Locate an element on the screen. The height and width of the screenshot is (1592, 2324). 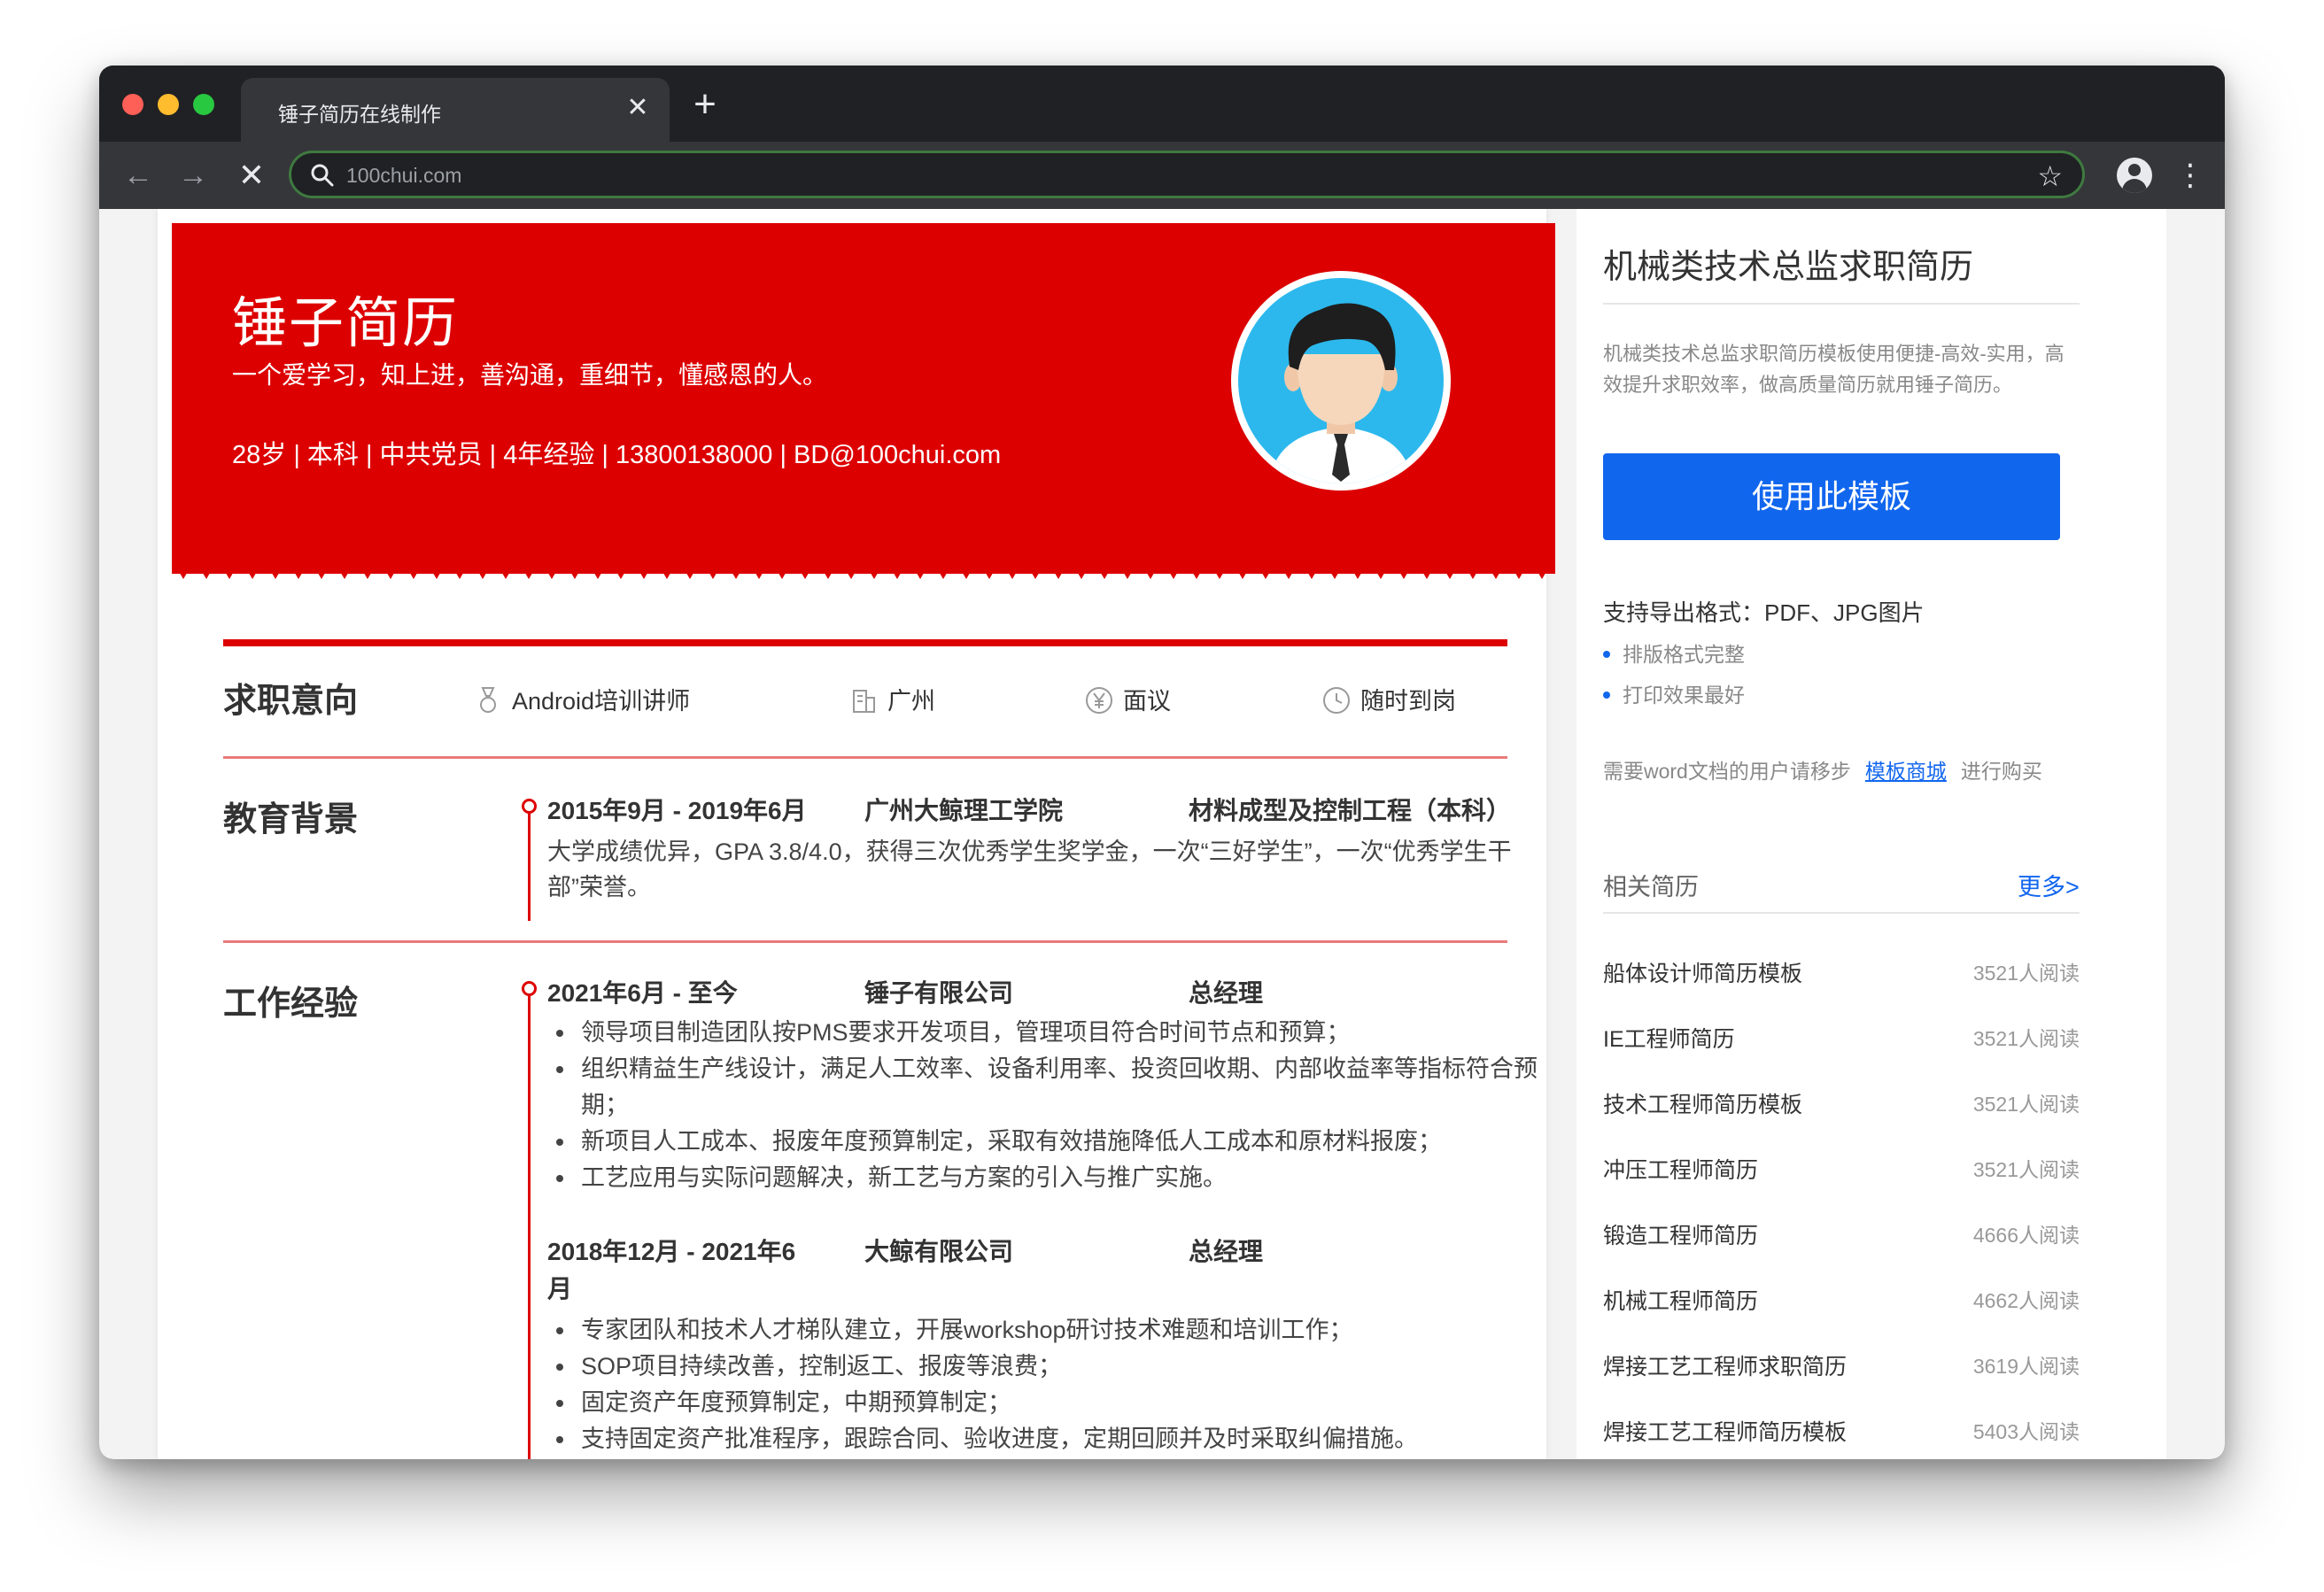
medal-icon is located at coordinates (488, 700).